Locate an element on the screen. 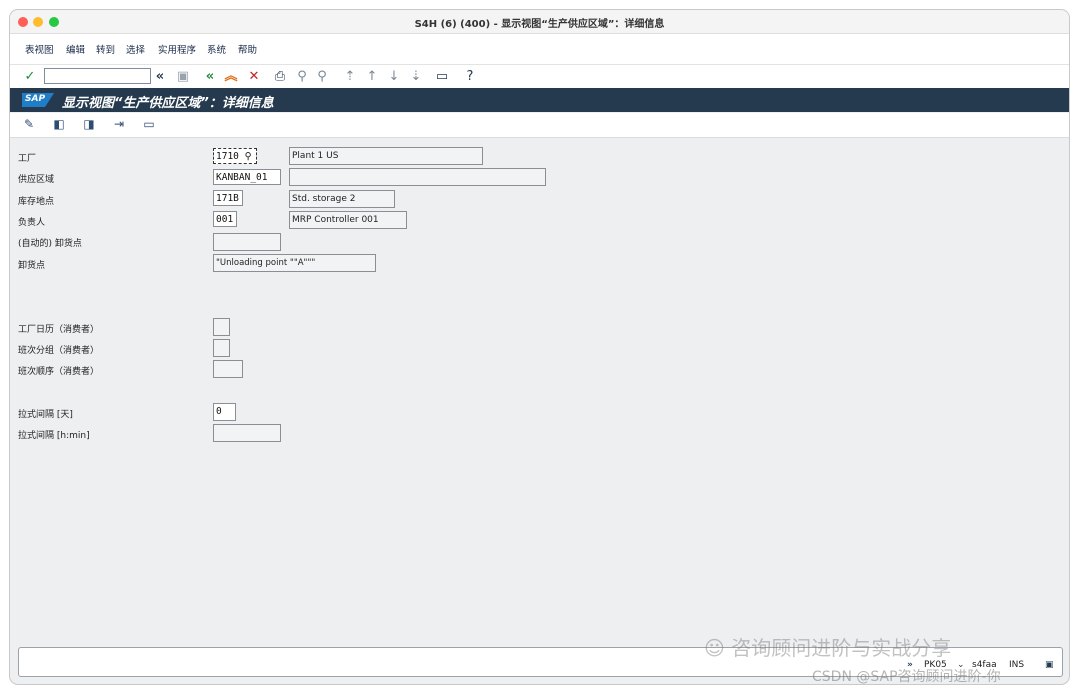 This screenshot has width=1080, height=695. sap-logo: SAP is located at coordinates (38, 100).